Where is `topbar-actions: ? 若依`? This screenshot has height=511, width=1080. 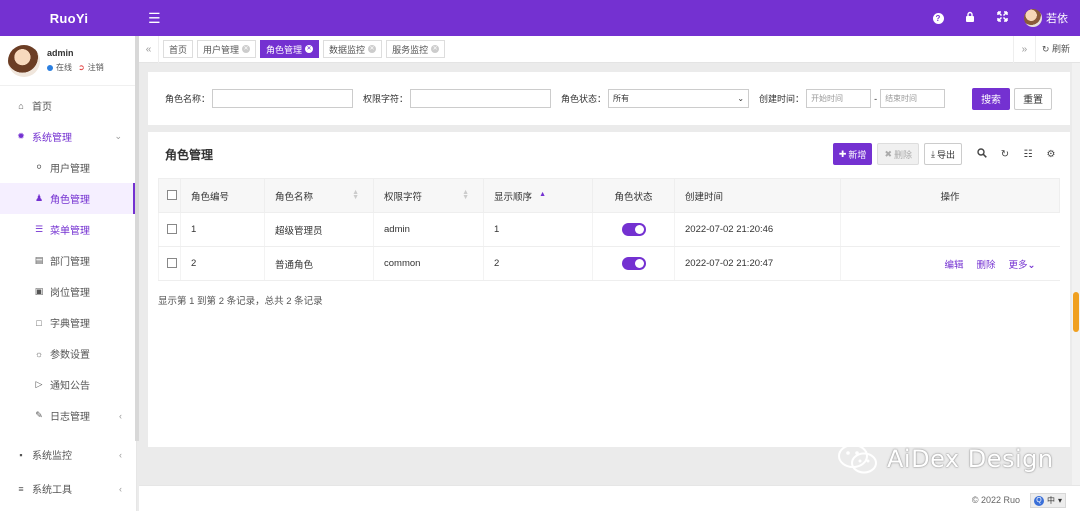 topbar-actions: ? 若依 is located at coordinates (1001, 18).